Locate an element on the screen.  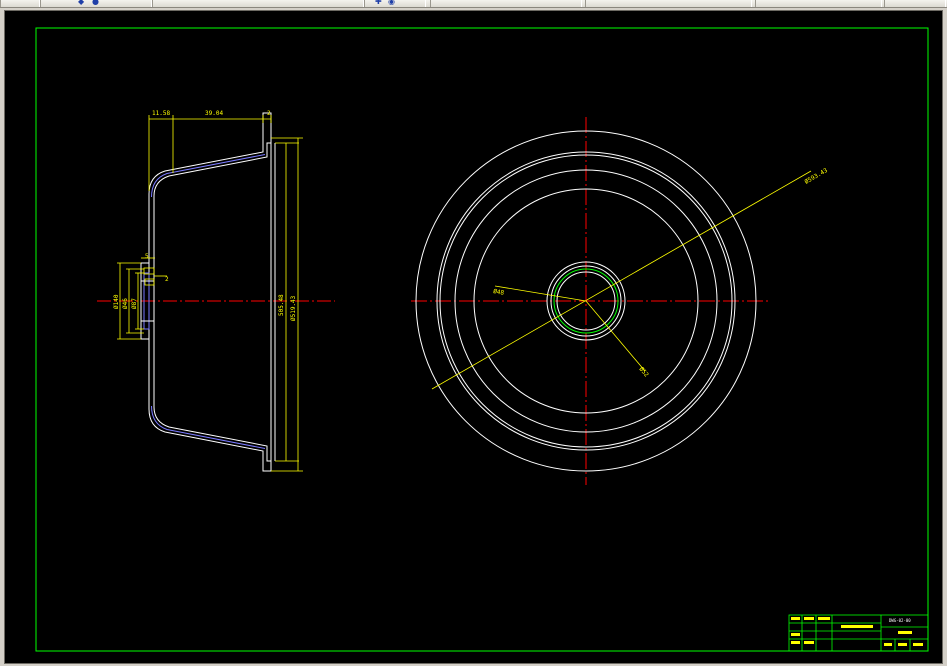
dim-top-mid: 39.04 is located at coordinates (214, 113).